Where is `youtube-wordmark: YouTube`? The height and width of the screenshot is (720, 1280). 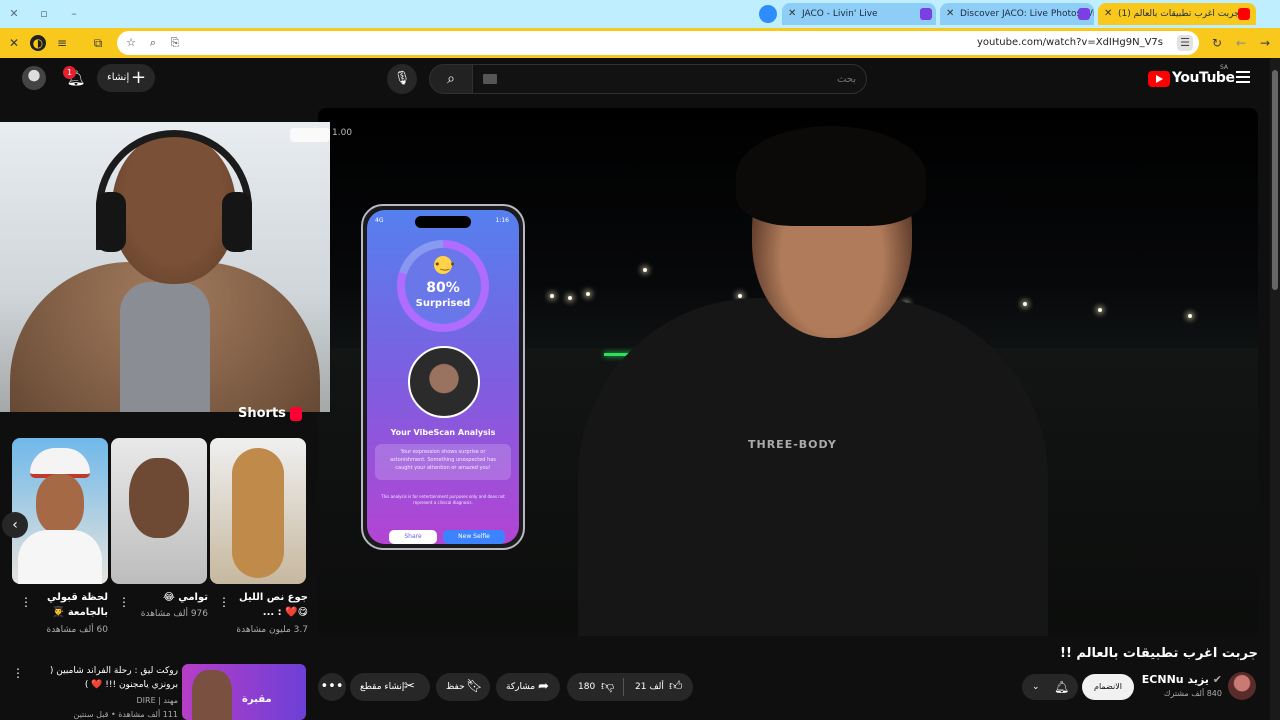
youtube-wordmark: YouTube is located at coordinates (1203, 78).